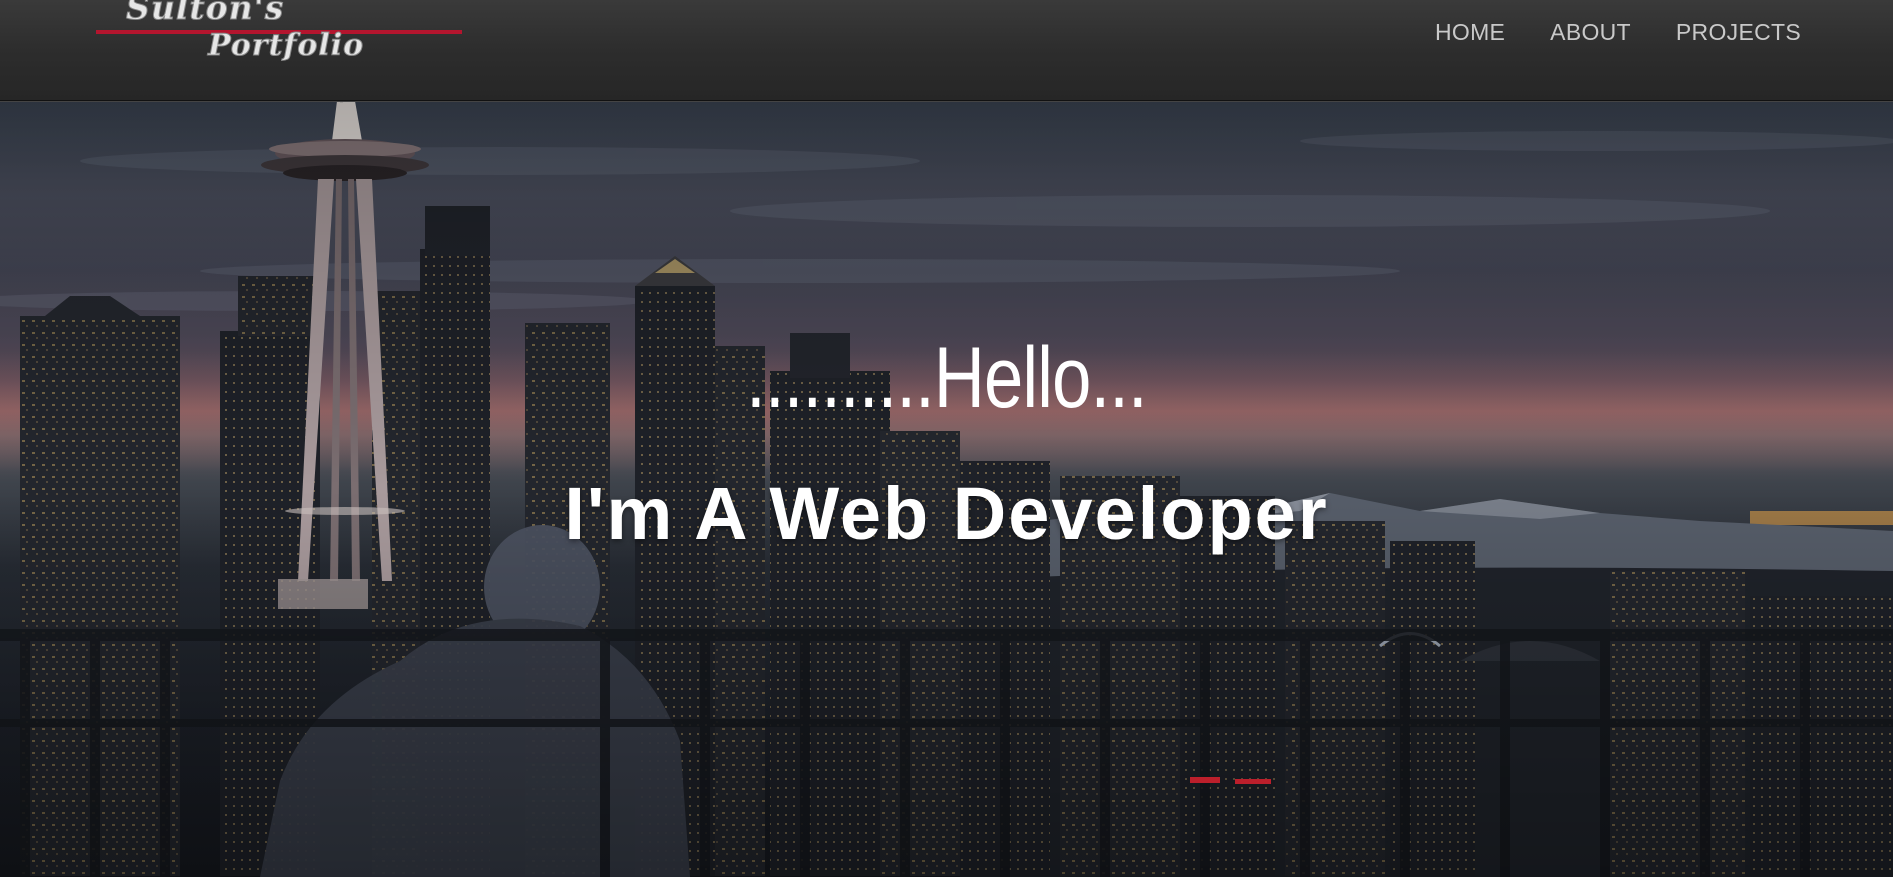 Image resolution: width=1893 pixels, height=877 pixels. What do you see at coordinates (946, 513) in the screenshot?
I see `hero-title: I'm A Web Developer` at bounding box center [946, 513].